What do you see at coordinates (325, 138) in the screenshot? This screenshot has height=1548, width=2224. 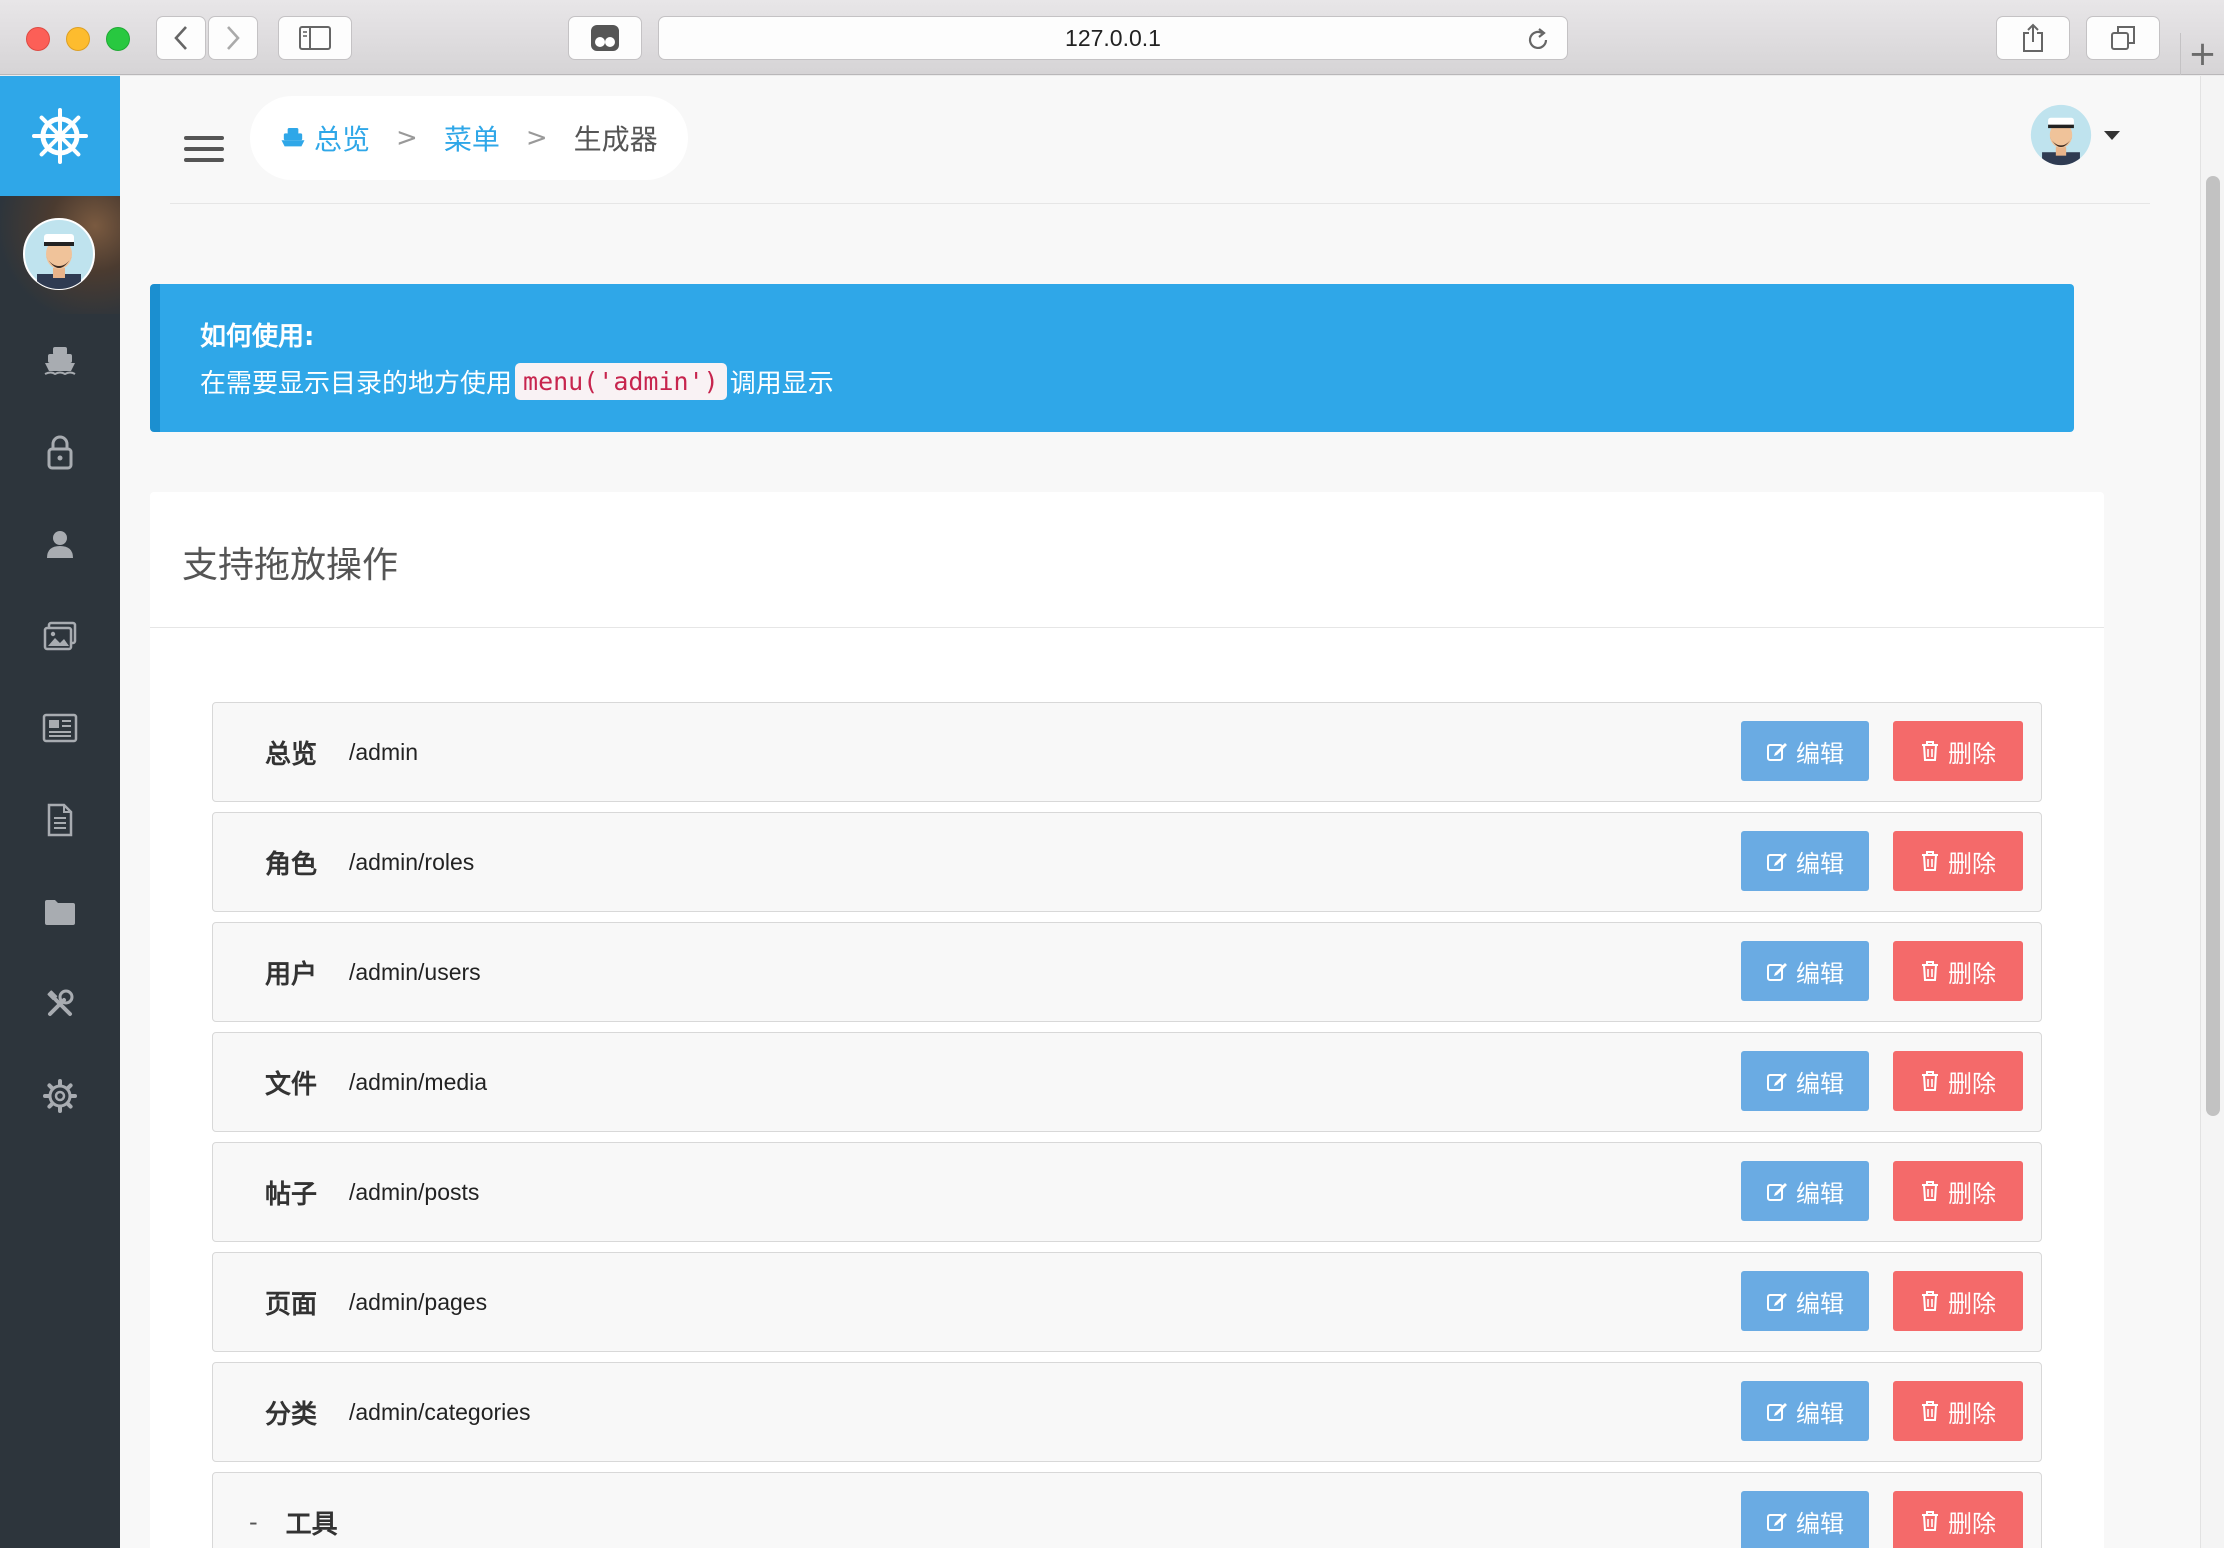 I see `breadcrumb-home: 总览` at bounding box center [325, 138].